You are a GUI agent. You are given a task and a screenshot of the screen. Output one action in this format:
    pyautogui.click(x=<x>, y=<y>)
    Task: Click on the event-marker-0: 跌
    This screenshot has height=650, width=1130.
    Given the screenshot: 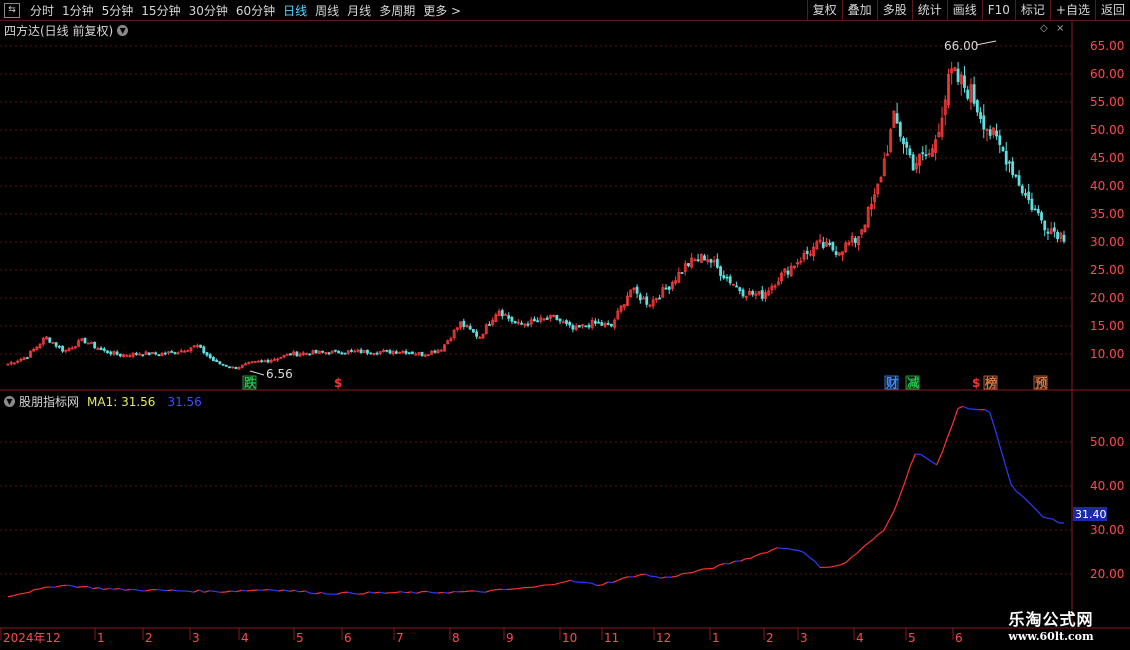 What is the action you would take?
    pyautogui.click(x=250, y=382)
    